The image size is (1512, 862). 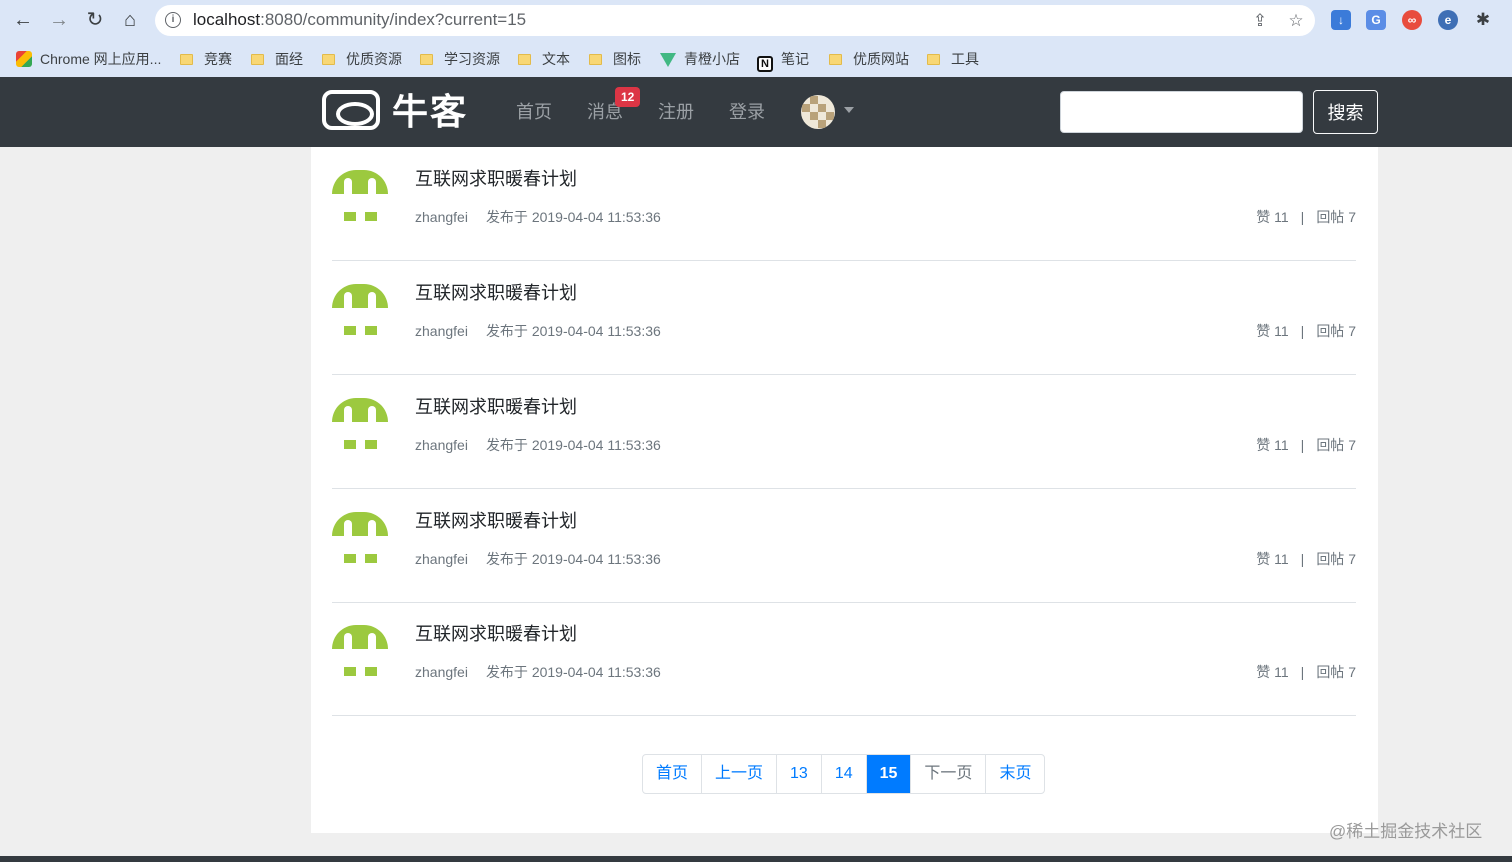 What do you see at coordinates (277, 59) in the screenshot?
I see `bookmark-folder: 面经` at bounding box center [277, 59].